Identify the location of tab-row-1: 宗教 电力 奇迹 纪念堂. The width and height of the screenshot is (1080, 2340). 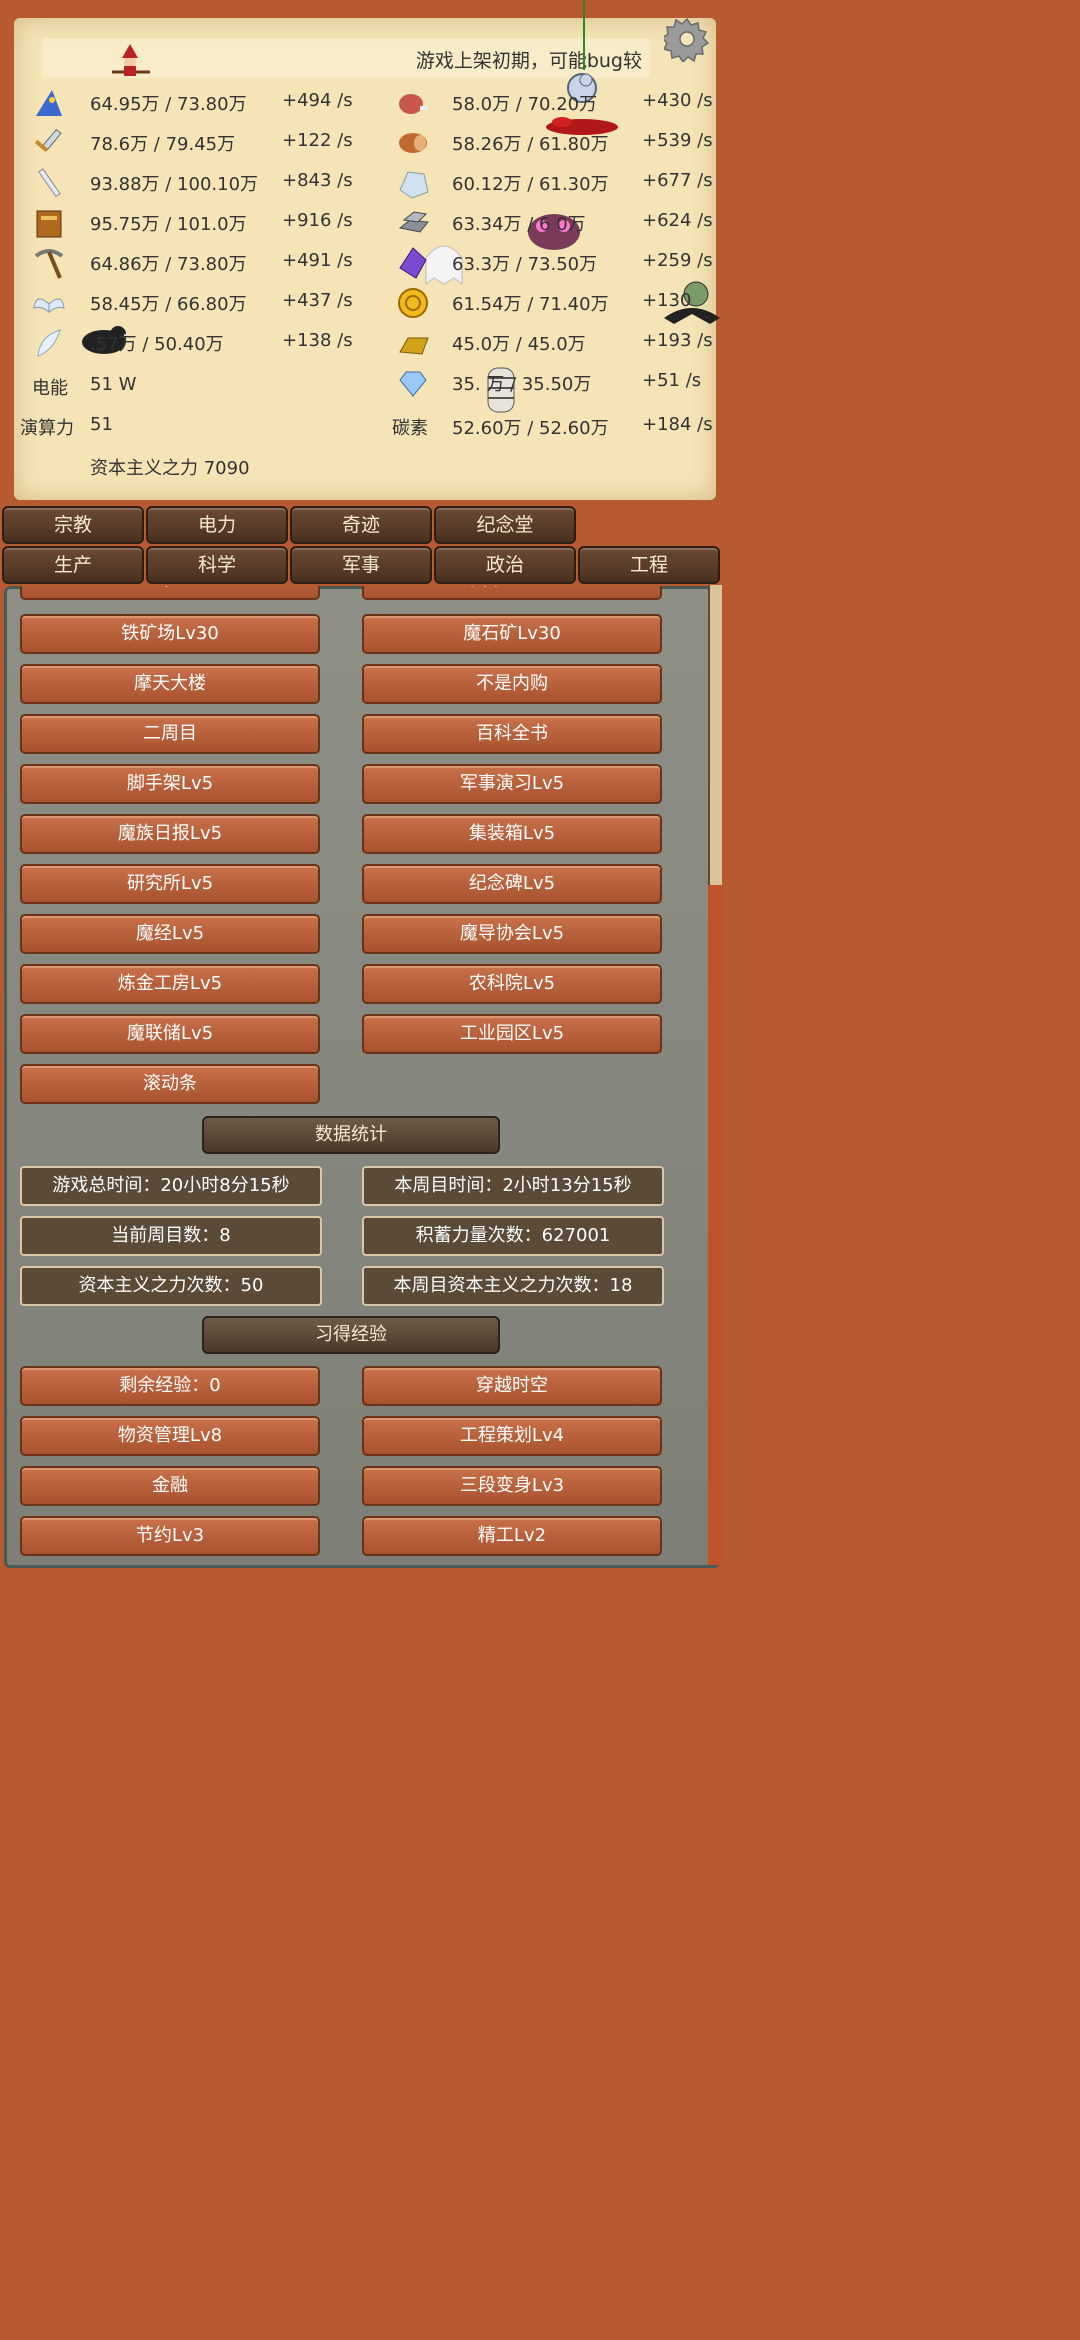
(362, 526).